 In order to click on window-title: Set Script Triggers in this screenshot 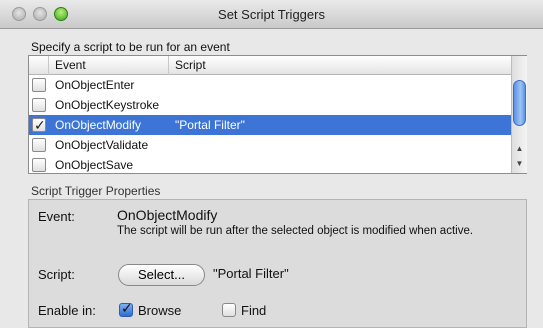, I will do `click(271, 14)`.